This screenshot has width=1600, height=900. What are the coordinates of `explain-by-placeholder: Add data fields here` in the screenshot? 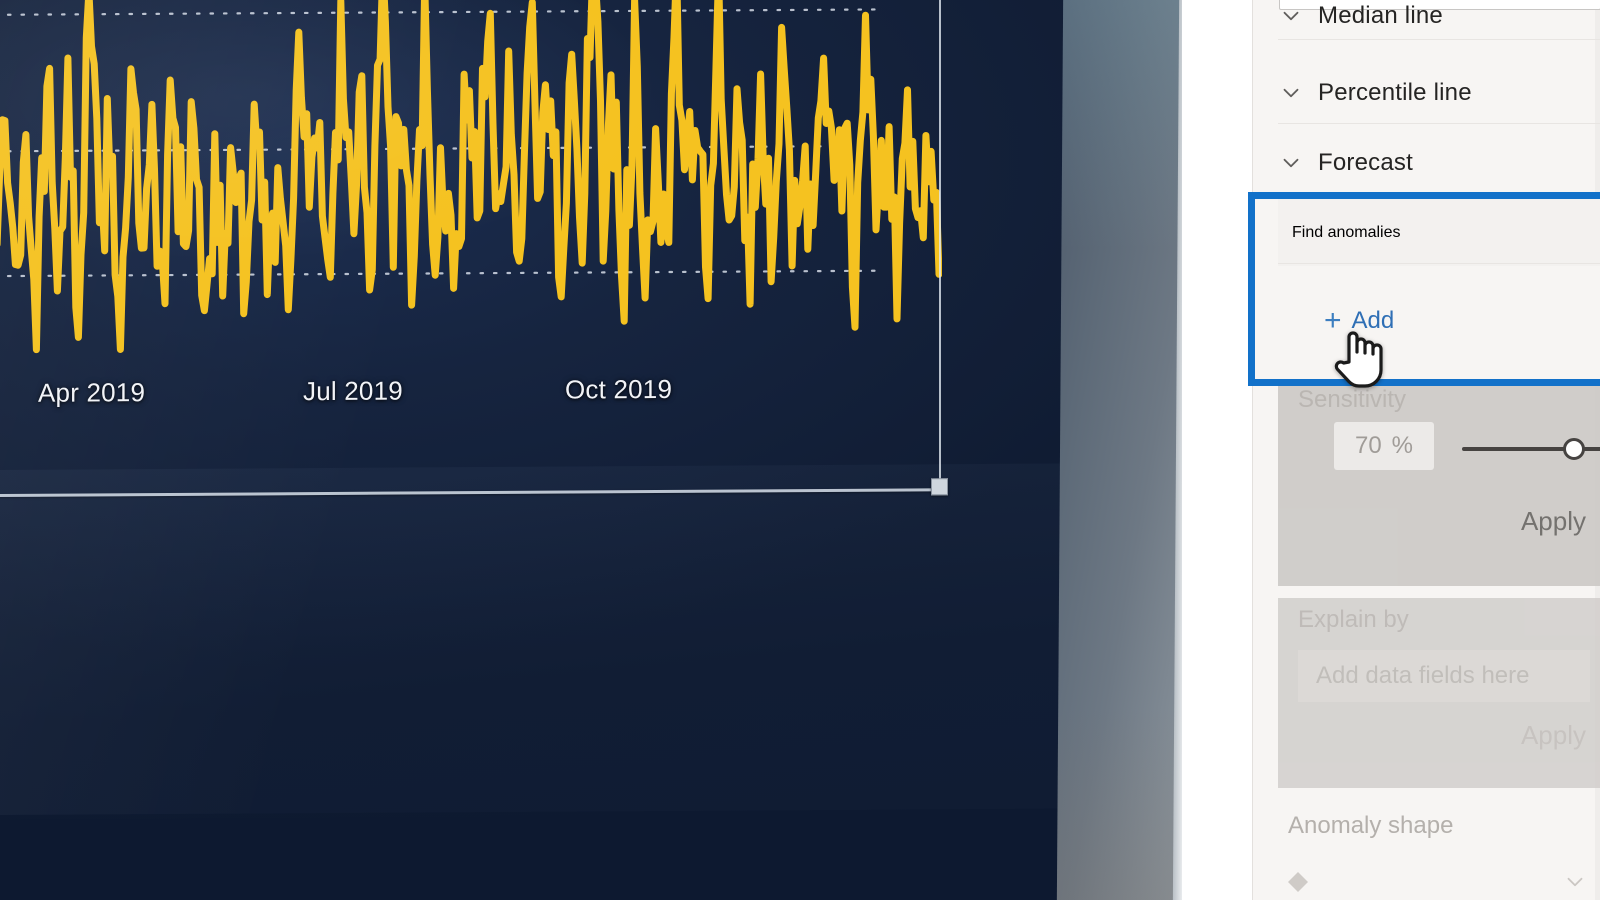 It's located at (1423, 675).